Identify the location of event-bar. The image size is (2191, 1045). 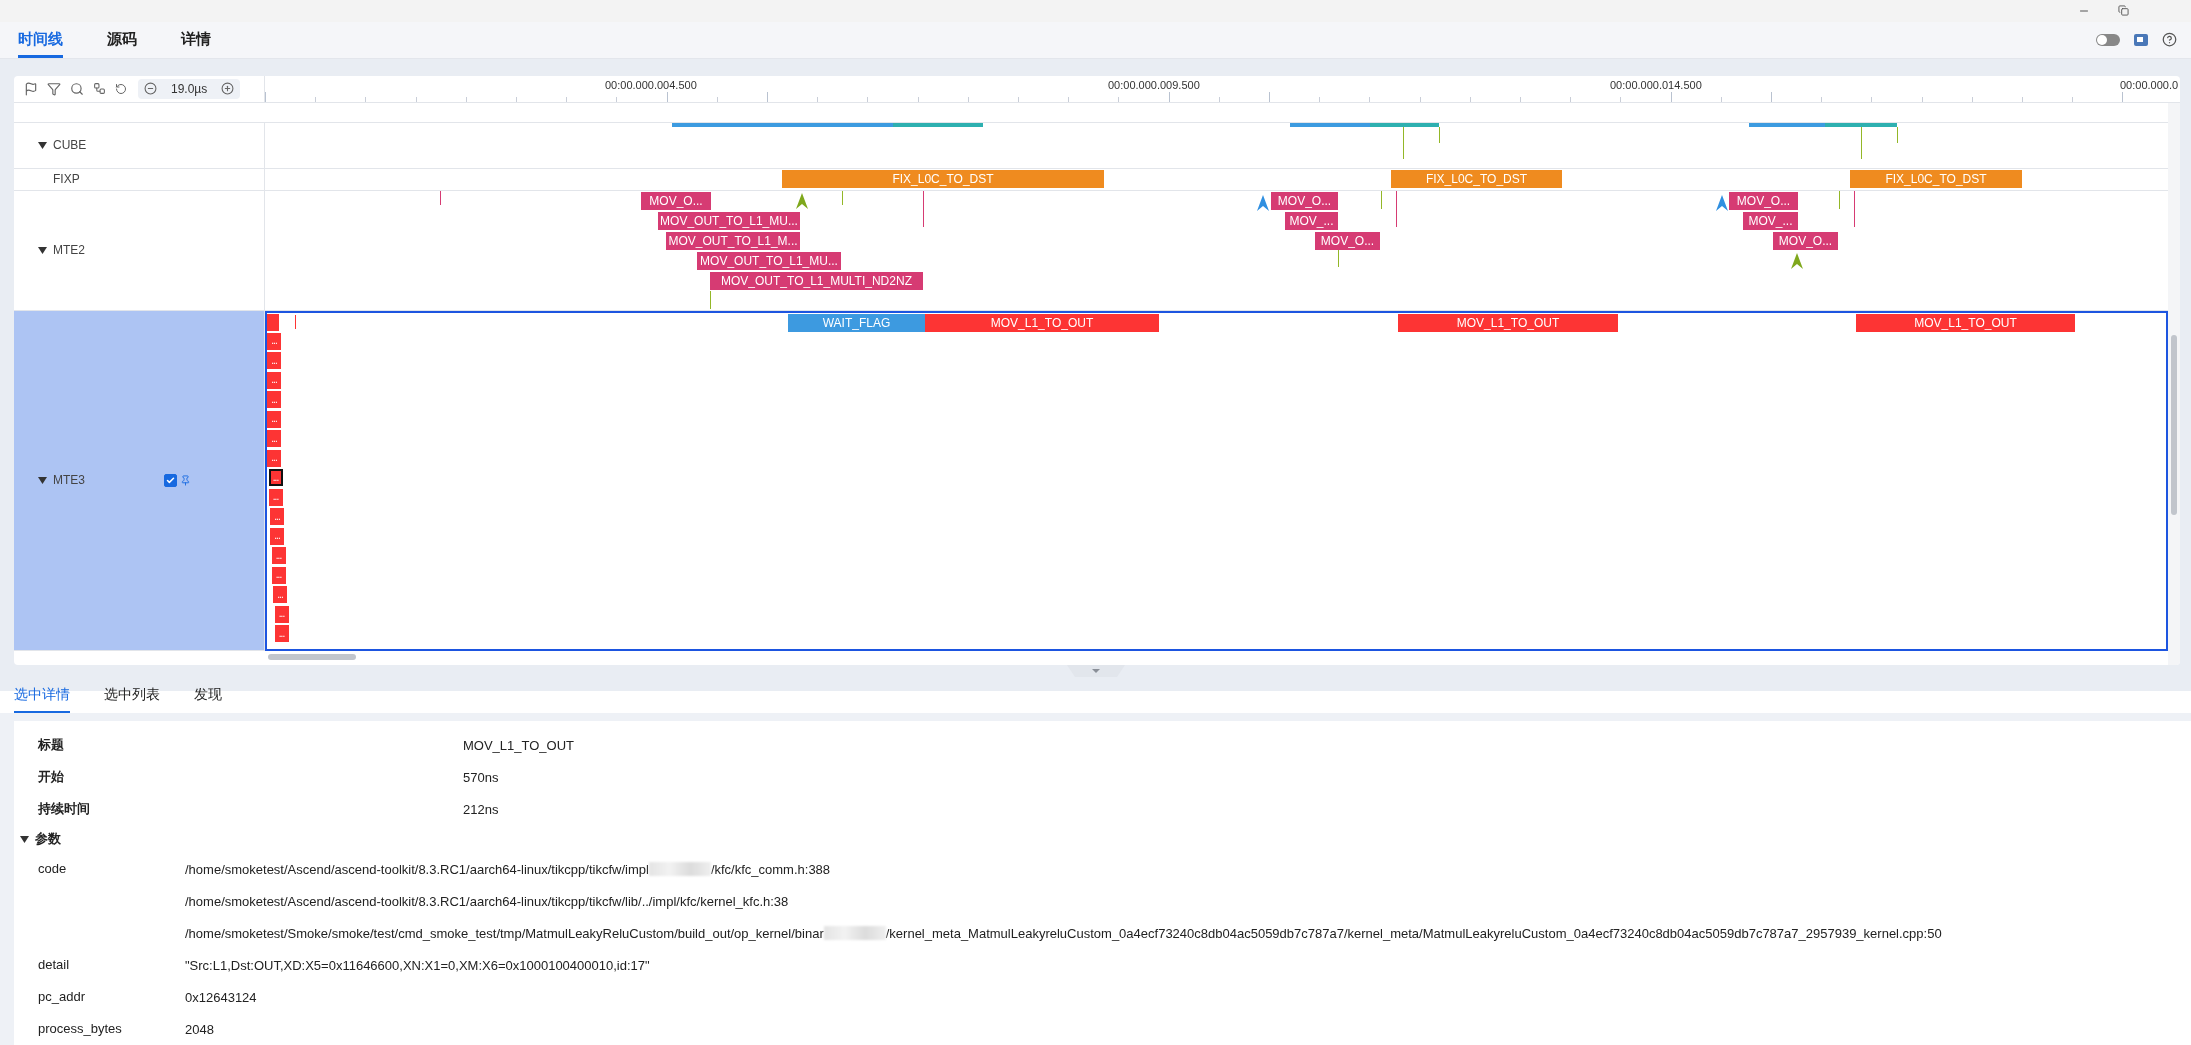
(273, 322).